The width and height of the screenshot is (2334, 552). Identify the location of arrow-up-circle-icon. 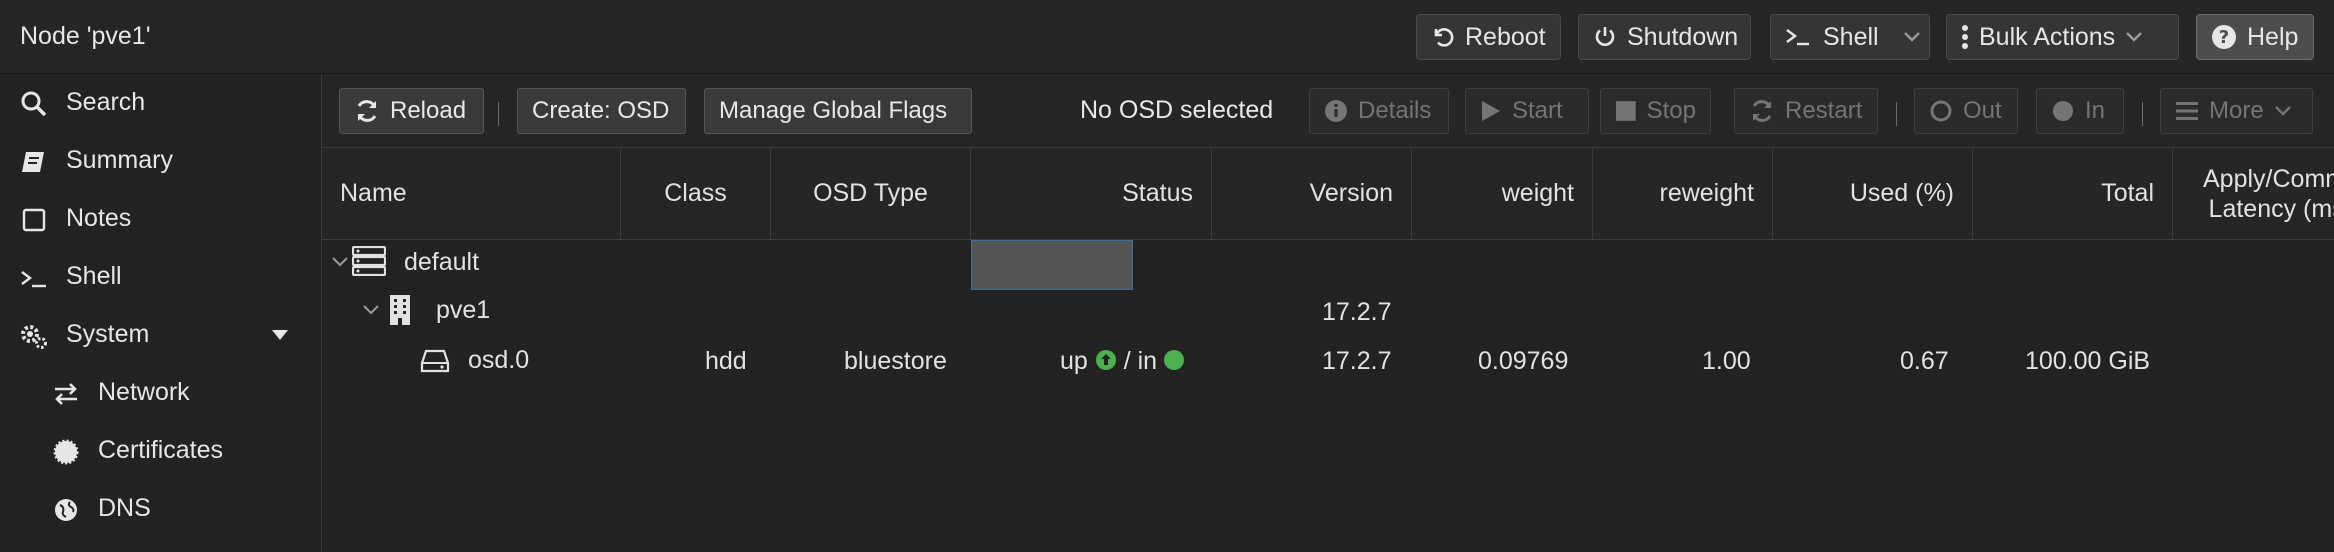
(1105, 360).